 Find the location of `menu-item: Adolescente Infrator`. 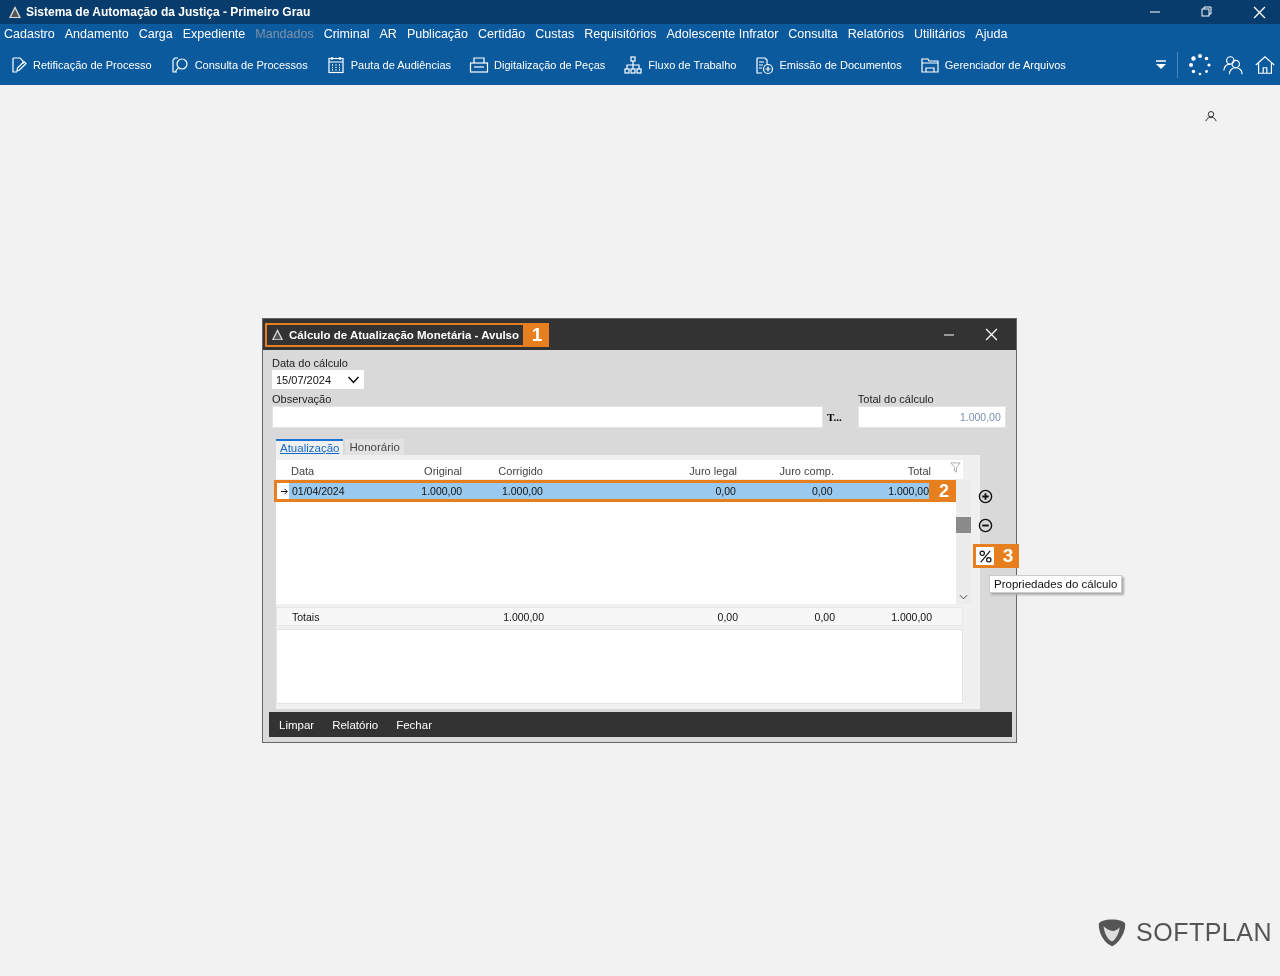

menu-item: Adolescente Infrator is located at coordinates (722, 34).